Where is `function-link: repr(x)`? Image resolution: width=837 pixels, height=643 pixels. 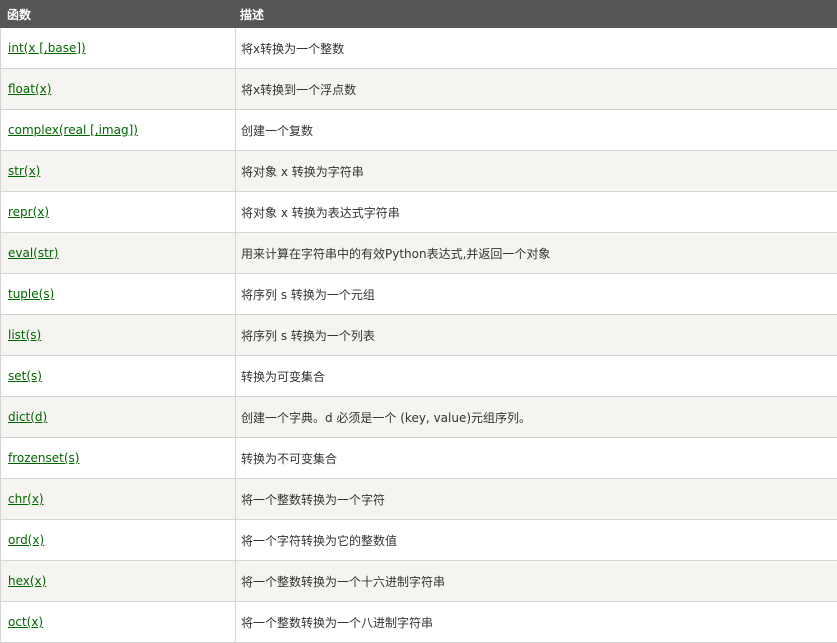 function-link: repr(x) is located at coordinates (28, 212).